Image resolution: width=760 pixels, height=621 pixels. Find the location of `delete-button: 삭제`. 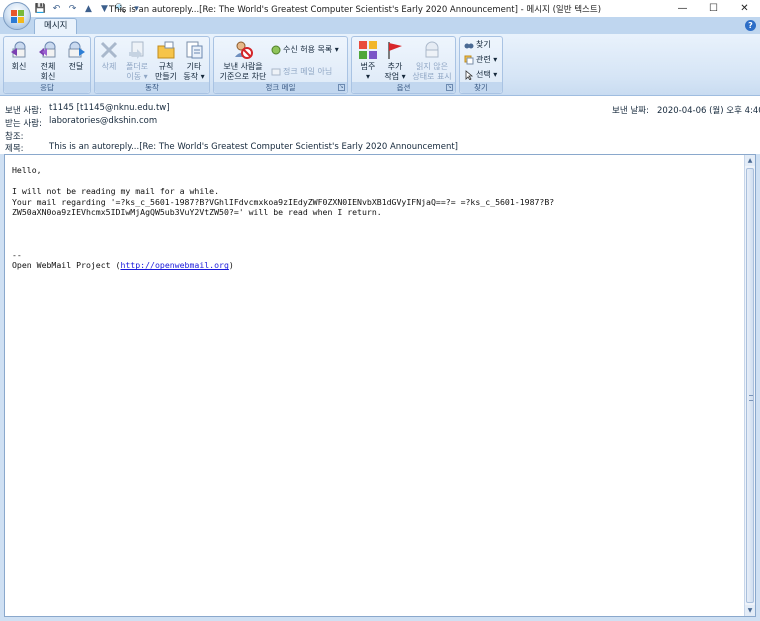

delete-button: 삭제 is located at coordinates (109, 56).